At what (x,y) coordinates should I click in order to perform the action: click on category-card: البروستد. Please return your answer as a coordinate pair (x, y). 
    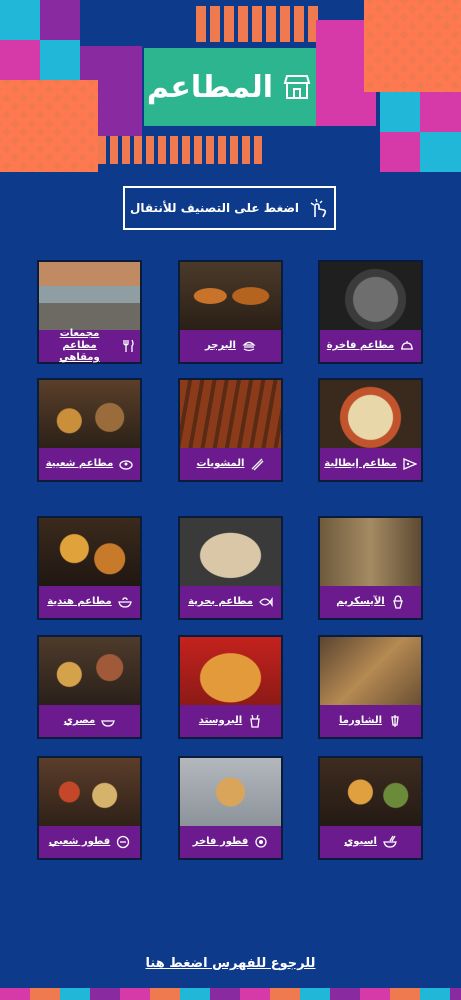
    Looking at the image, I should click on (230, 687).